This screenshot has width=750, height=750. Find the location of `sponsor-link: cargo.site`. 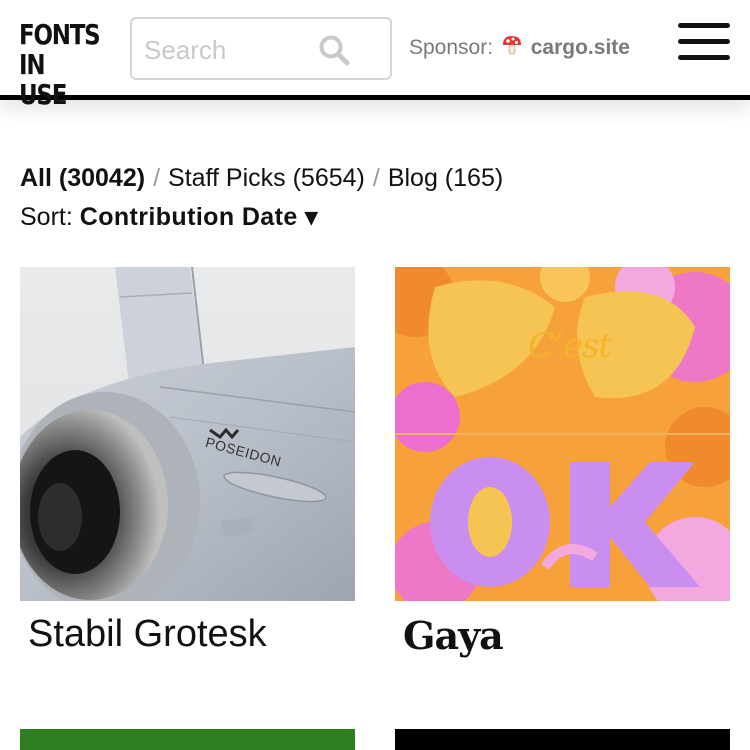

sponsor-link: cargo.site is located at coordinates (580, 47).